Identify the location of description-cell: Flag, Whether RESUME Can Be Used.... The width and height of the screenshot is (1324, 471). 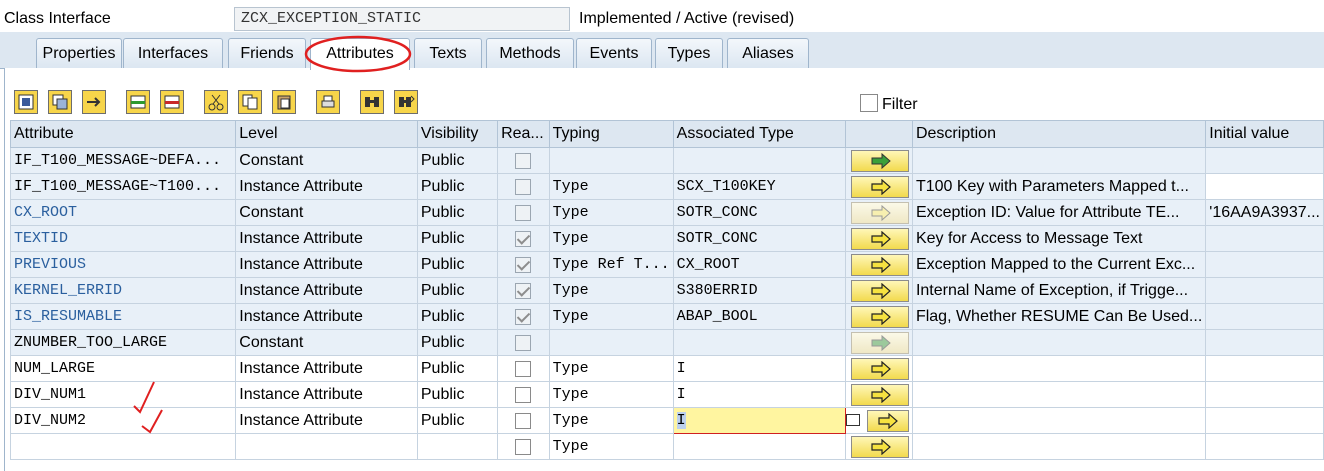
(1059, 316).